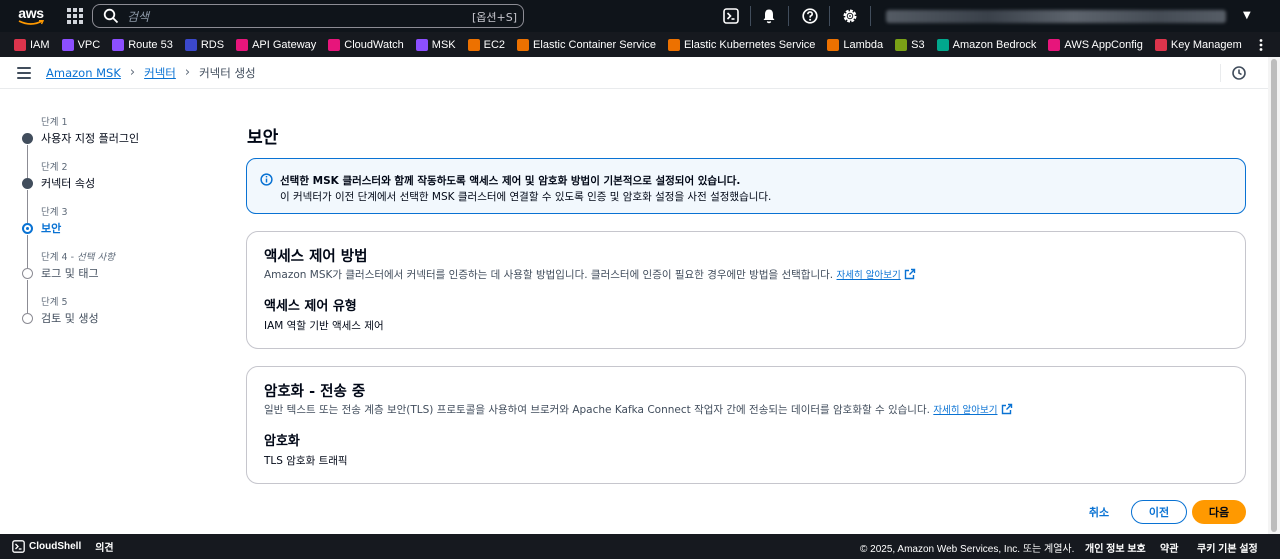  I want to click on favorite-elastic-kubernetes-service: Elastic Kubernetes Service, so click(741, 44).